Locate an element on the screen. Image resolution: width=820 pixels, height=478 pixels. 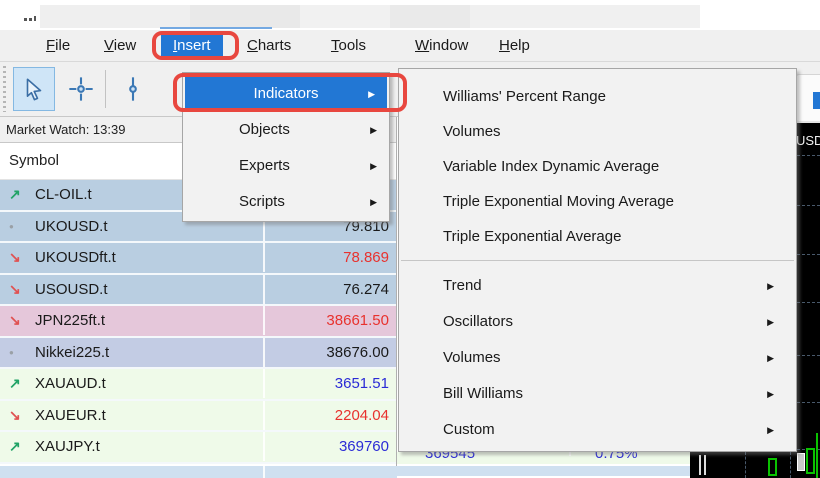
symbol-name: UKOUSD.t is located at coordinates (71, 226).